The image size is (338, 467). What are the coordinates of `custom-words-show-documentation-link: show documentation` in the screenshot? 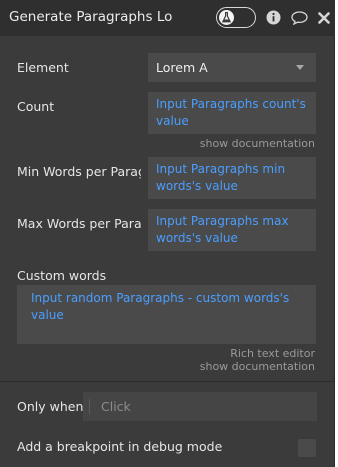 It's located at (257, 366).